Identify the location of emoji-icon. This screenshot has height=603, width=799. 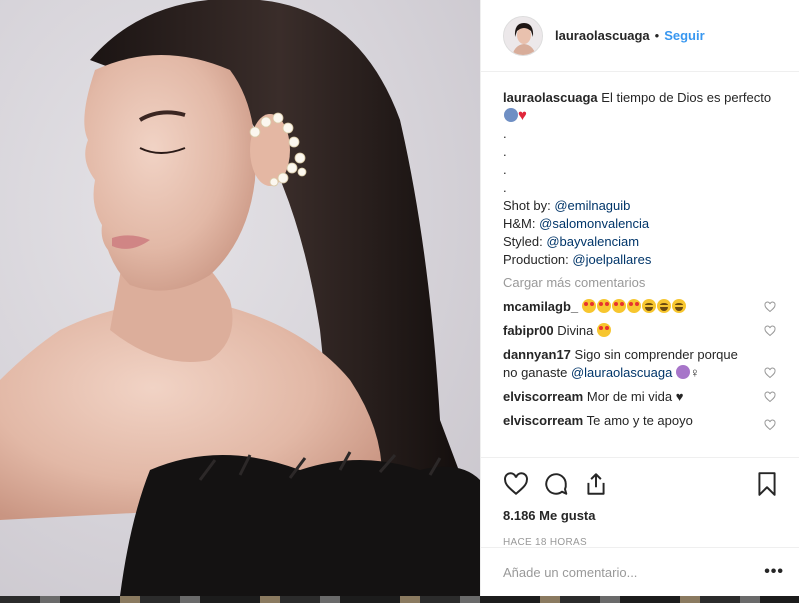
(634, 306).